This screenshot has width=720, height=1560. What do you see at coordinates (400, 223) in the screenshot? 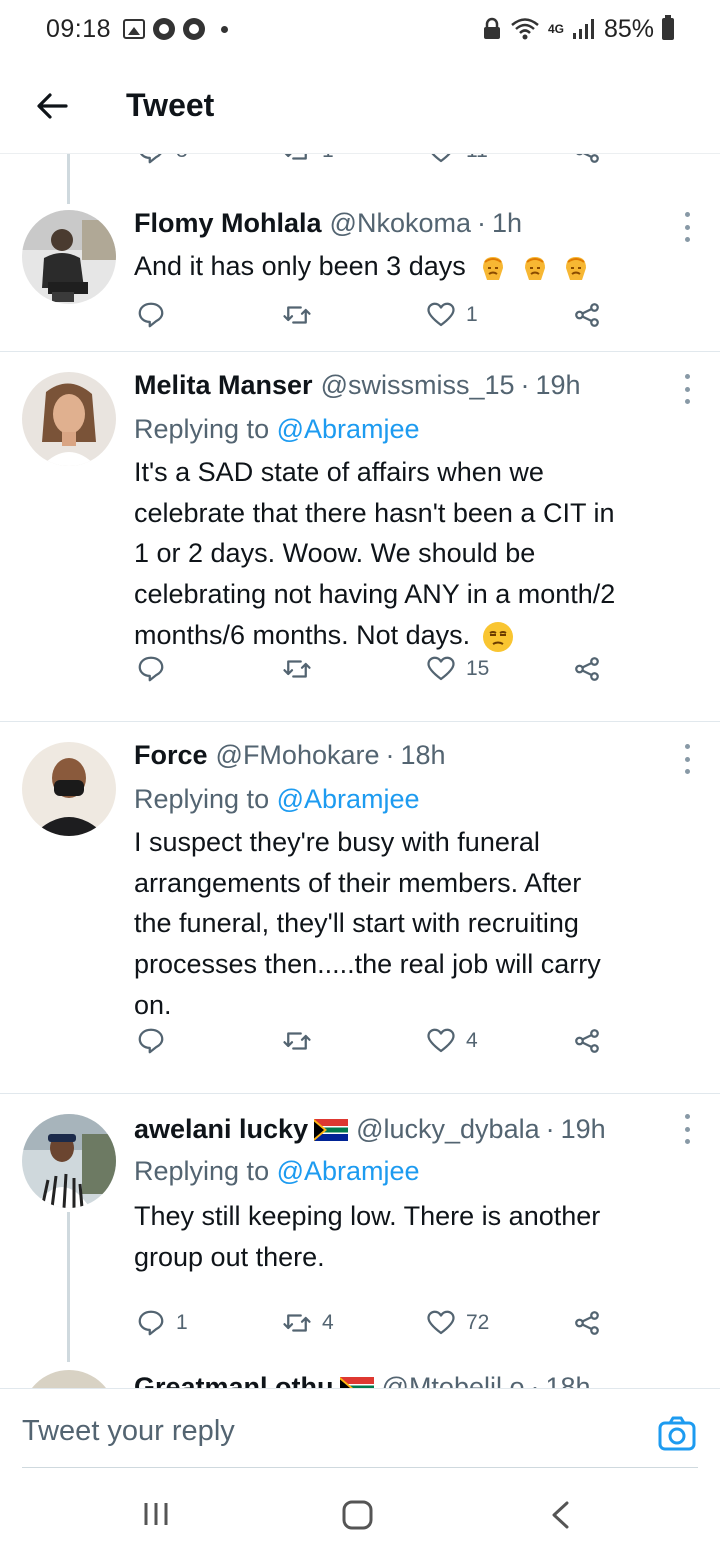
I see `author-handle: @Nkokoma` at bounding box center [400, 223].